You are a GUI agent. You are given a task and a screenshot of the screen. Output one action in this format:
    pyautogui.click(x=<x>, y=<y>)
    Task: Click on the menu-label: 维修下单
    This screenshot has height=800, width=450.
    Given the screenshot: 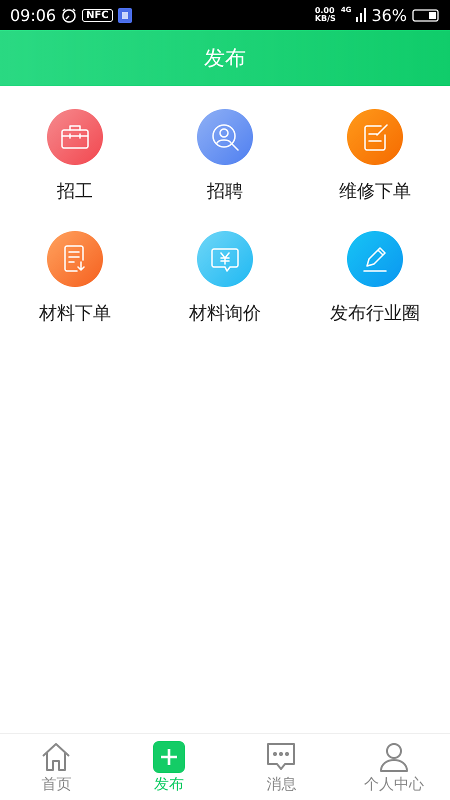 What is the action you would take?
    pyautogui.click(x=375, y=192)
    